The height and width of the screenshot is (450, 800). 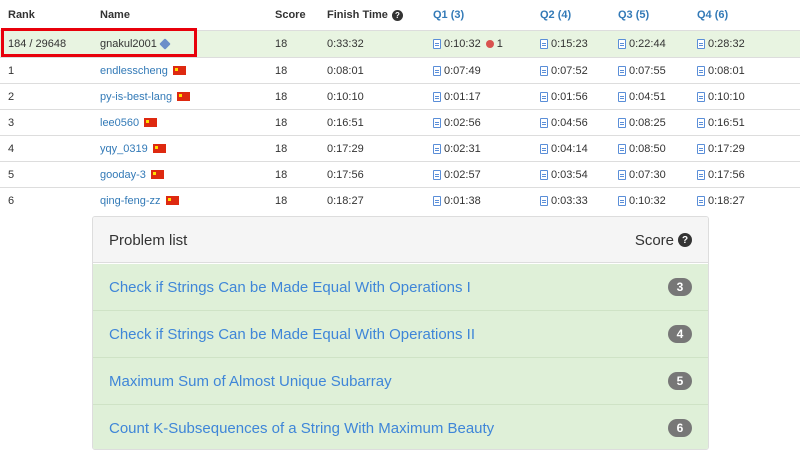 What do you see at coordinates (134, 71) in the screenshot?
I see `user-link: endlesscheng` at bounding box center [134, 71].